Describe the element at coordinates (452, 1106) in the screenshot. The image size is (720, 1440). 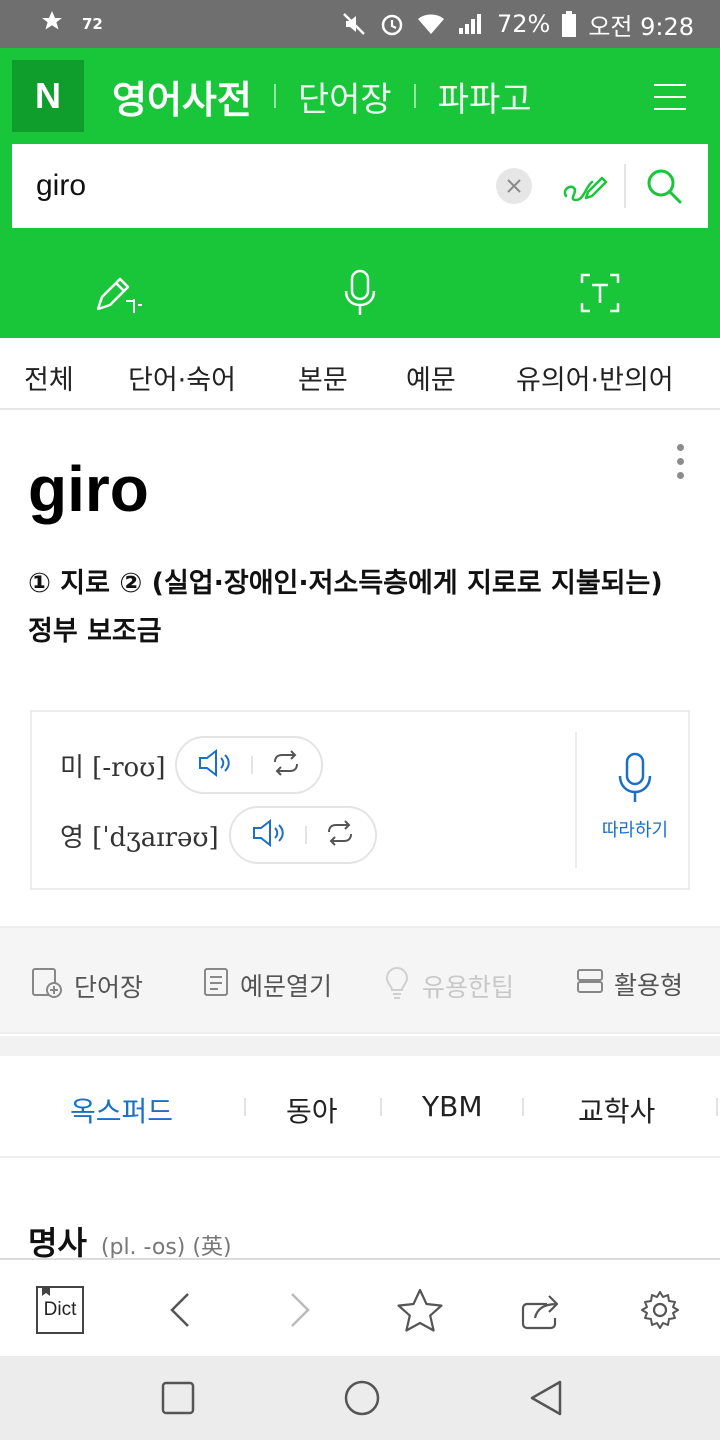
I see `tab-ybm: YBM` at that location.